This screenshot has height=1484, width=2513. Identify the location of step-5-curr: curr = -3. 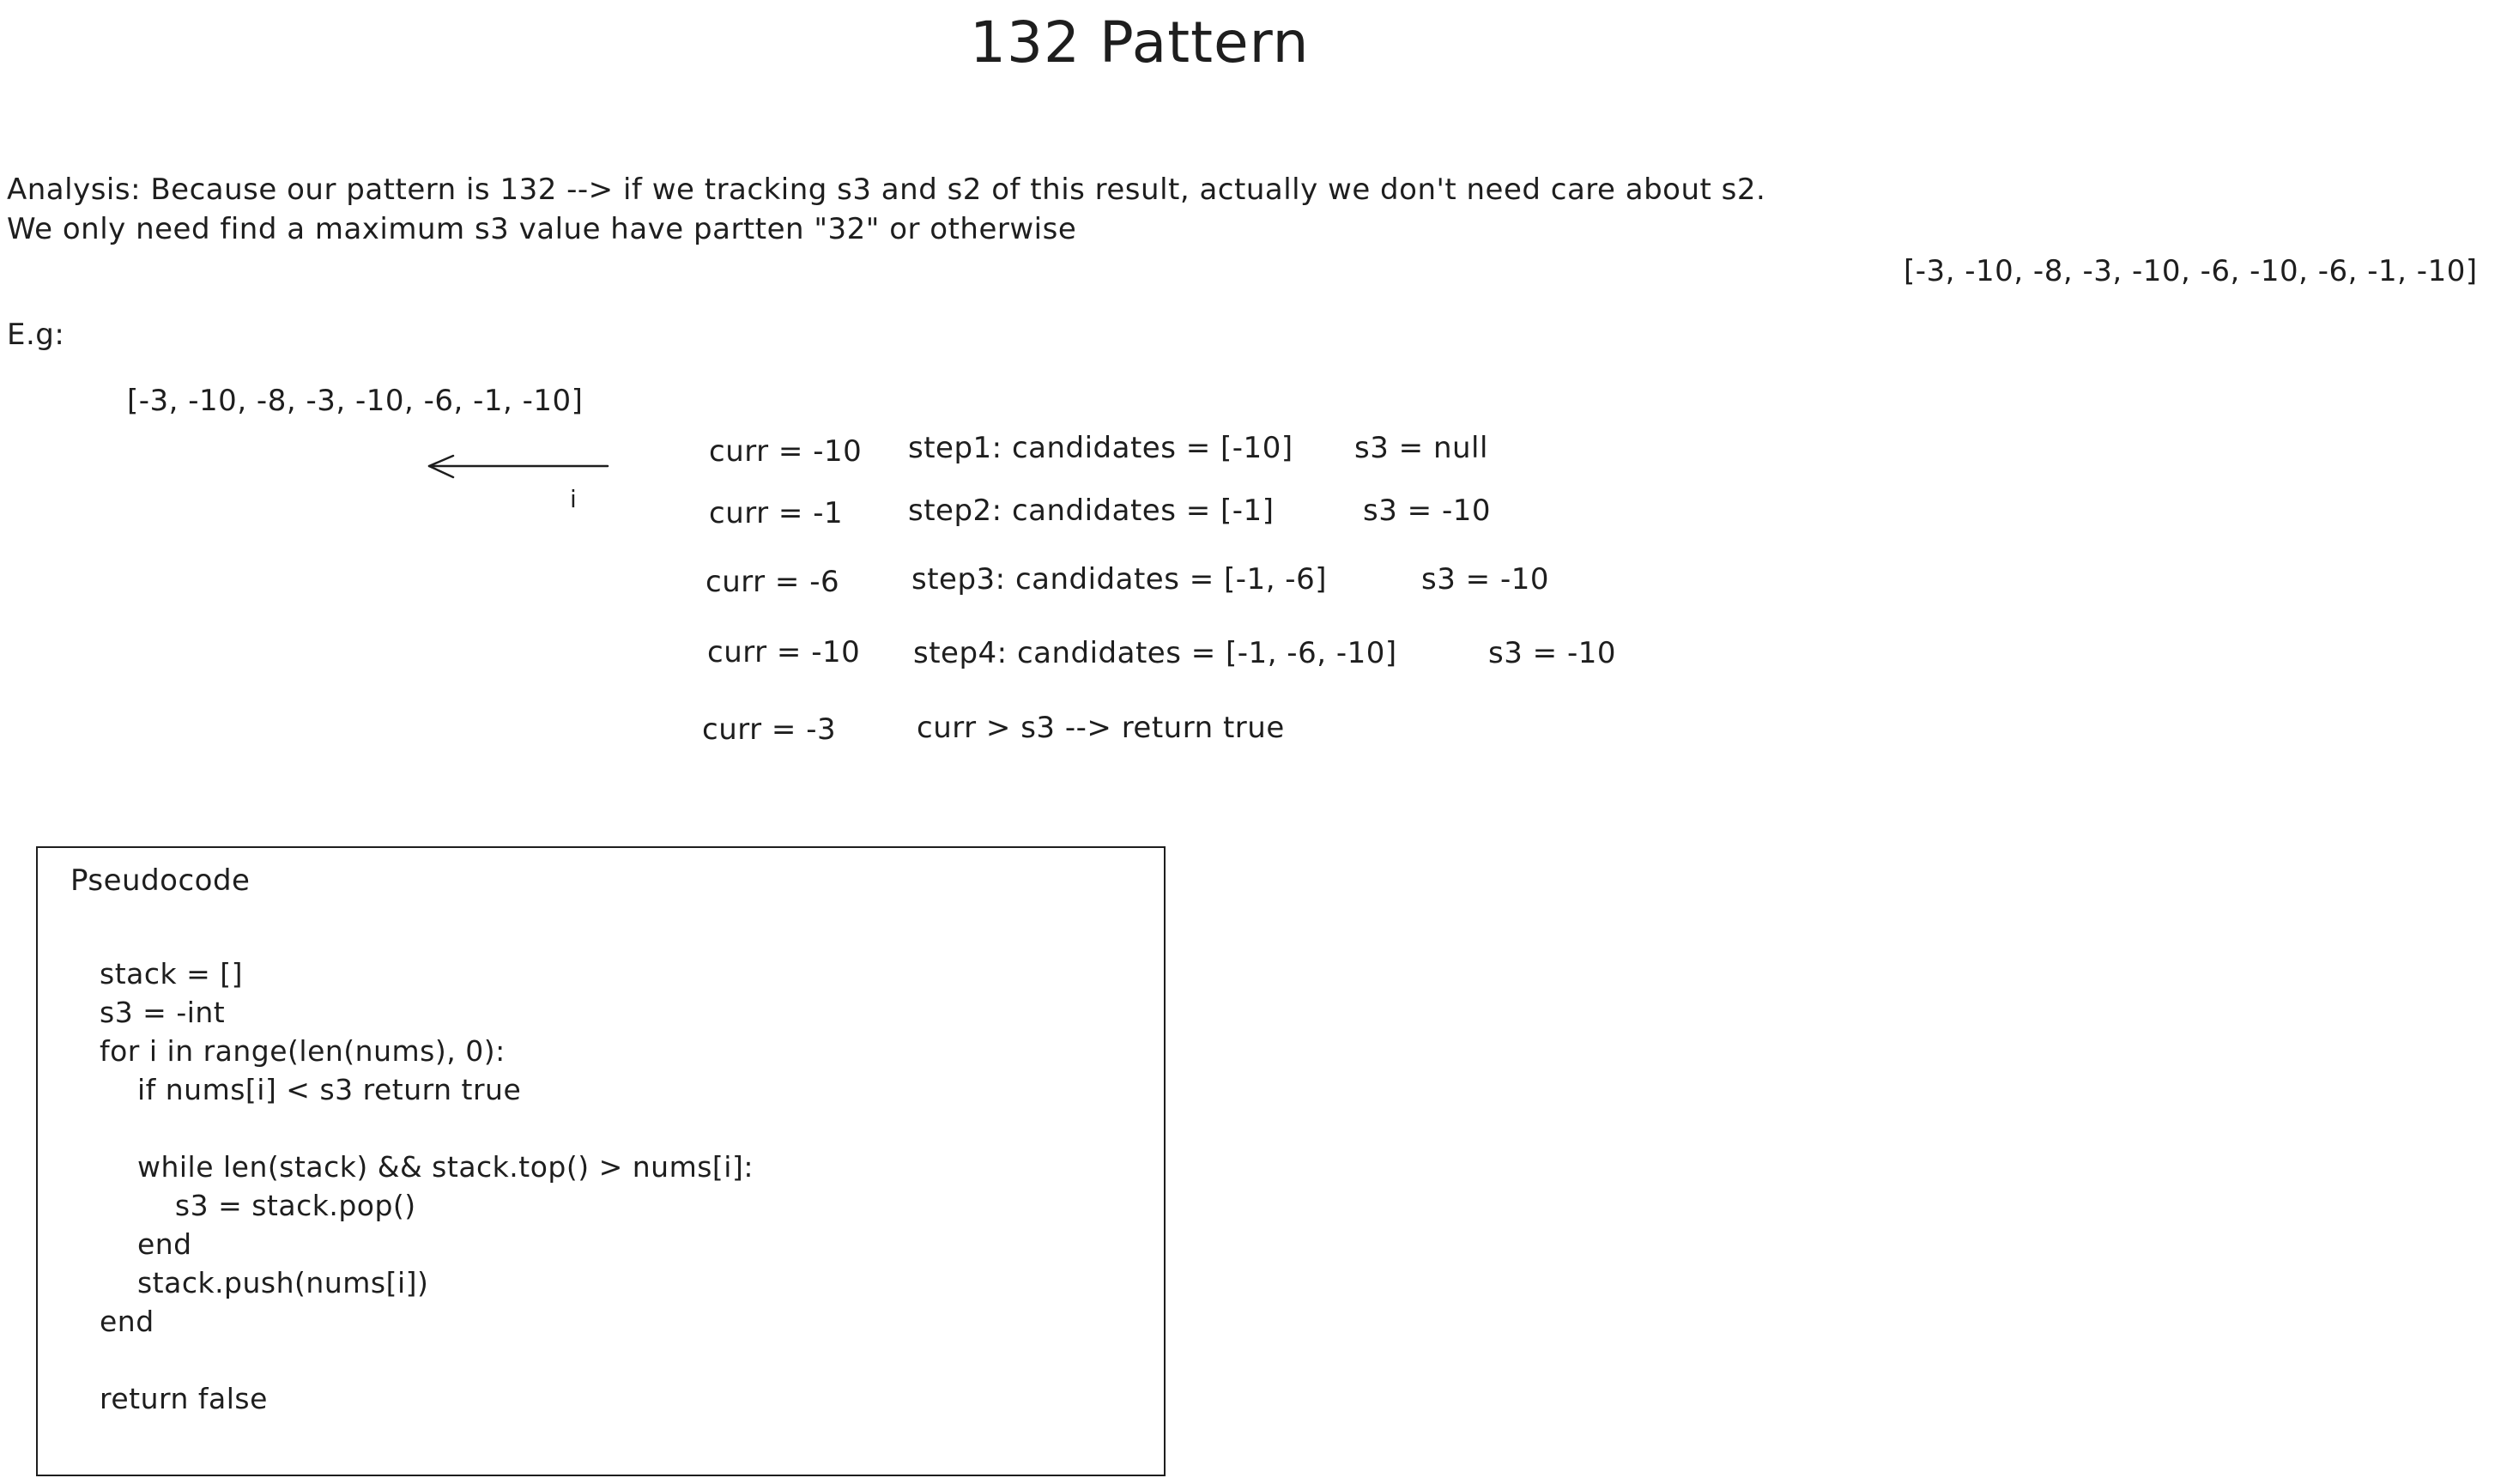
(770, 729).